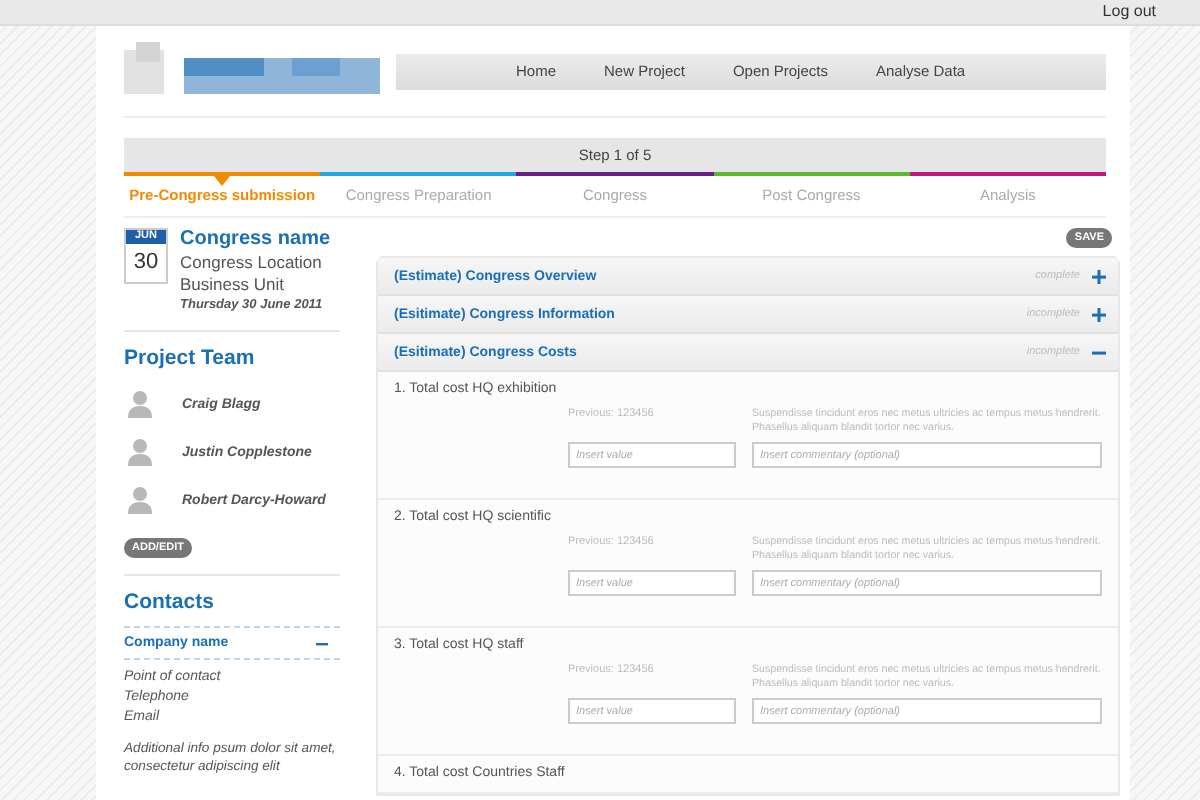  I want to click on section-heading: Project Team, so click(190, 358).